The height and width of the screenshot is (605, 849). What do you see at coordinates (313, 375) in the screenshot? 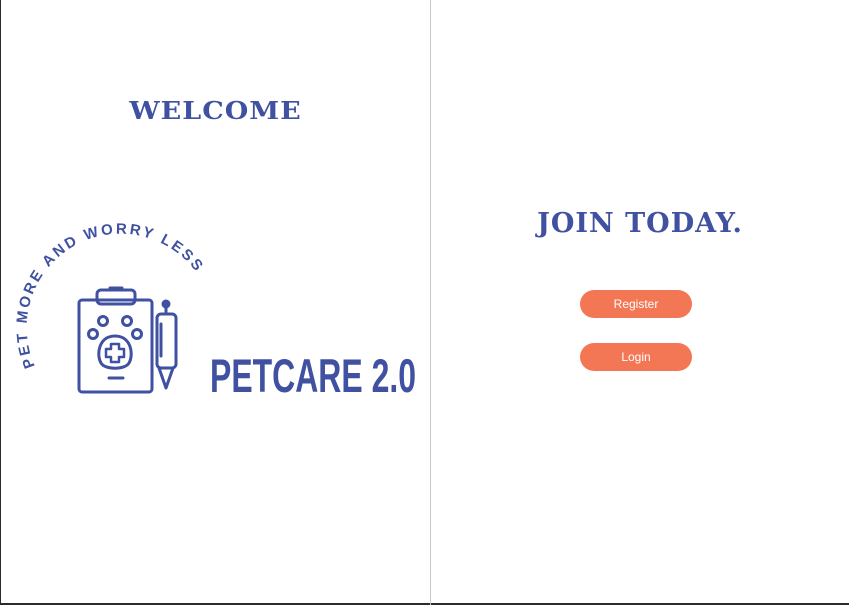
I see `logo-brand-name: PETCARE 2.0` at bounding box center [313, 375].